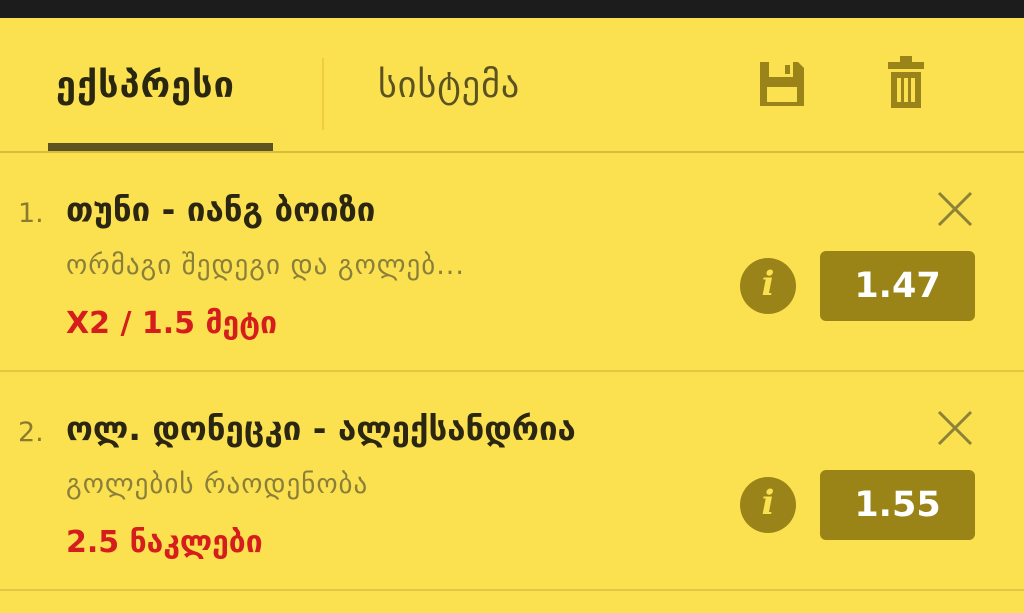 This screenshot has width=1024, height=613. I want to click on status-bar, so click(512, 9).